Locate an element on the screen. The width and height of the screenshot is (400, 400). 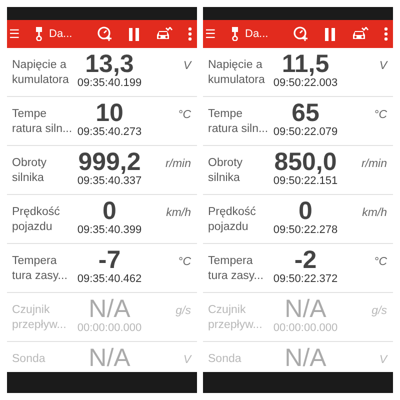
timestamp: 09:50:22.278 is located at coordinates (305, 230).